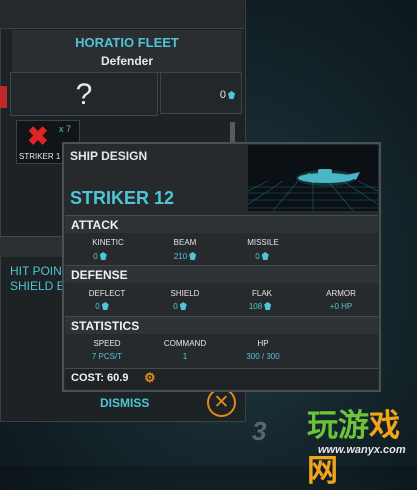 The height and width of the screenshot is (490, 417). I want to click on close-icon: ✕, so click(221, 402).